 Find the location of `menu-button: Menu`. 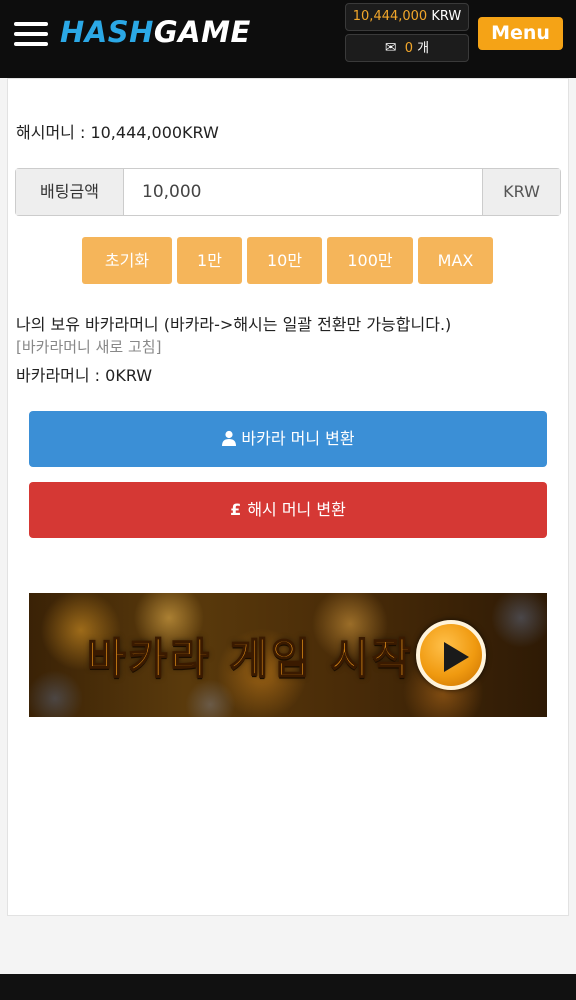

menu-button: Menu is located at coordinates (520, 33).